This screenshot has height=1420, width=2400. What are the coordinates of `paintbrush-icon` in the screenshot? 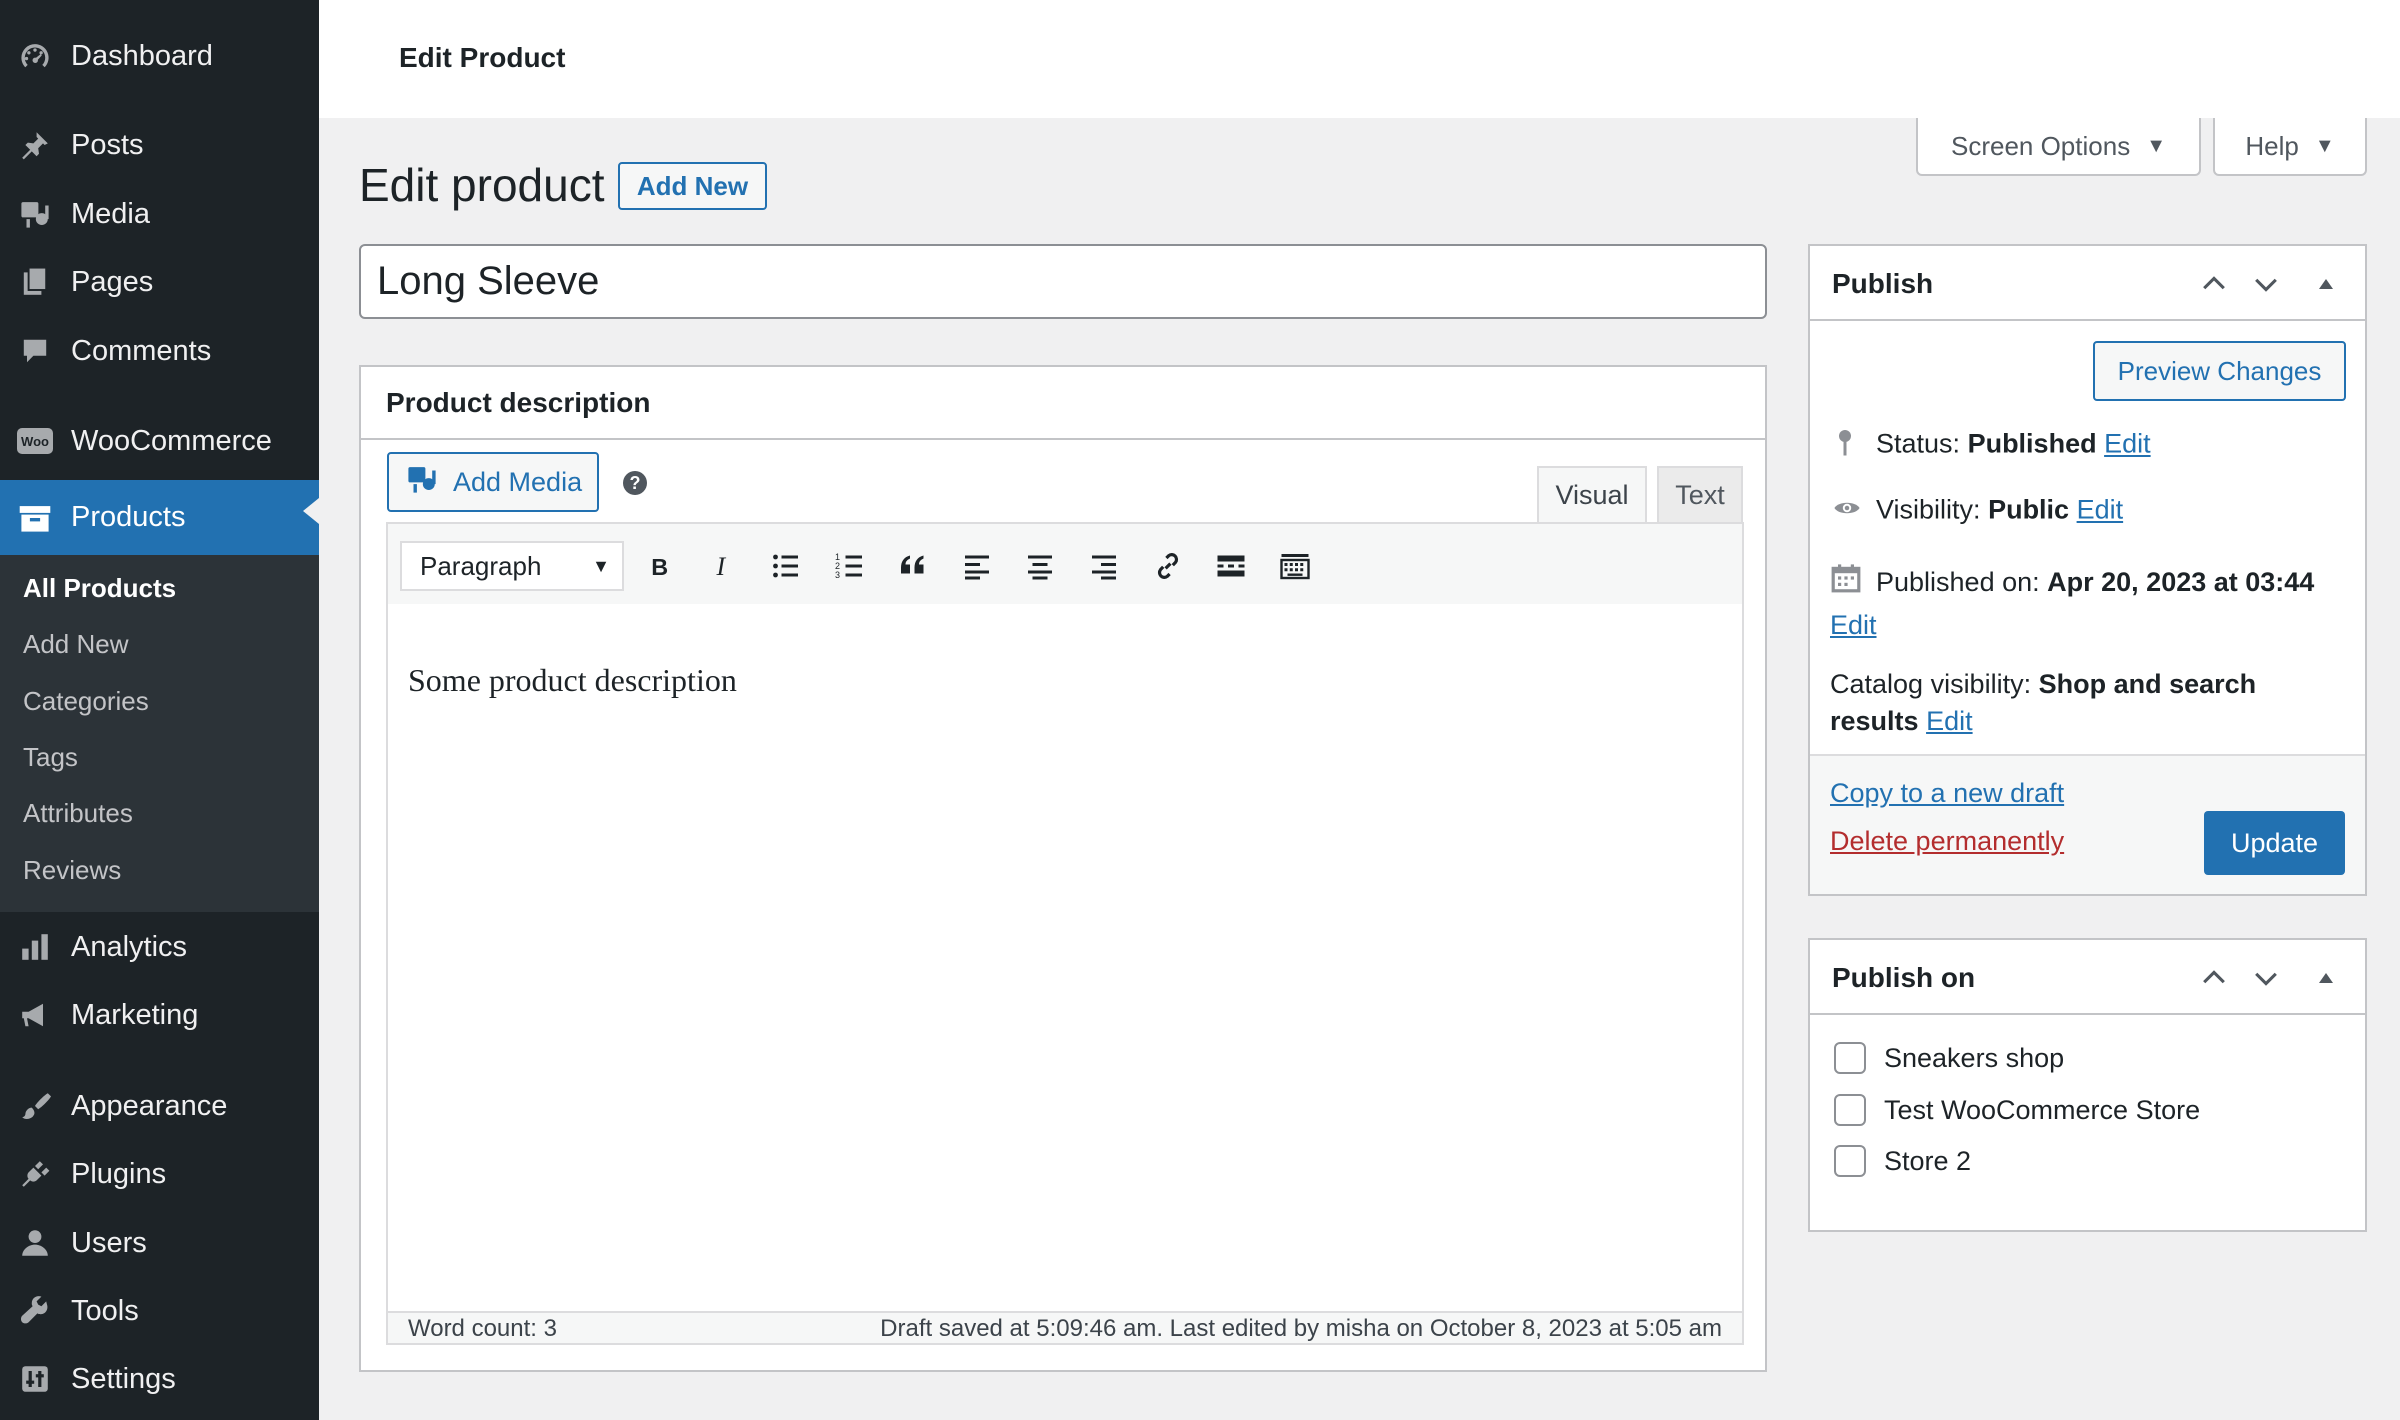 It's located at (35, 1106).